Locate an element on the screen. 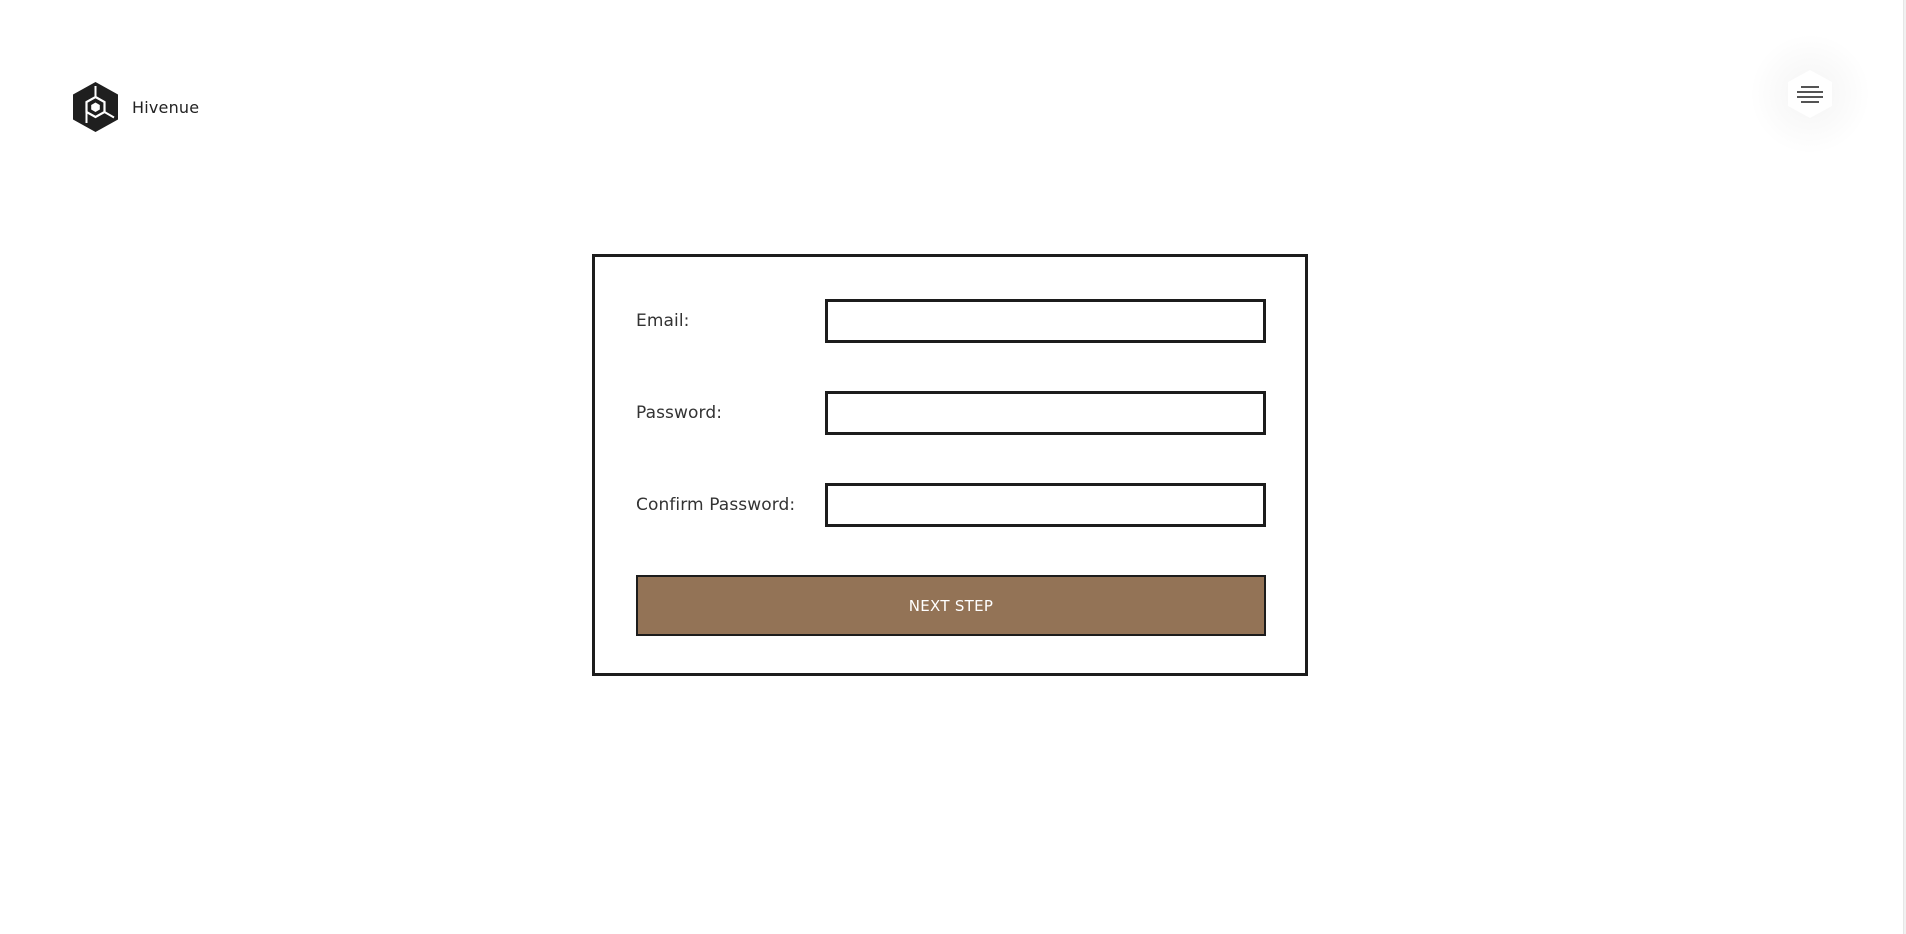 This screenshot has width=1906, height=934. confirm-password-row: Confirm Password: is located at coordinates (951, 505).